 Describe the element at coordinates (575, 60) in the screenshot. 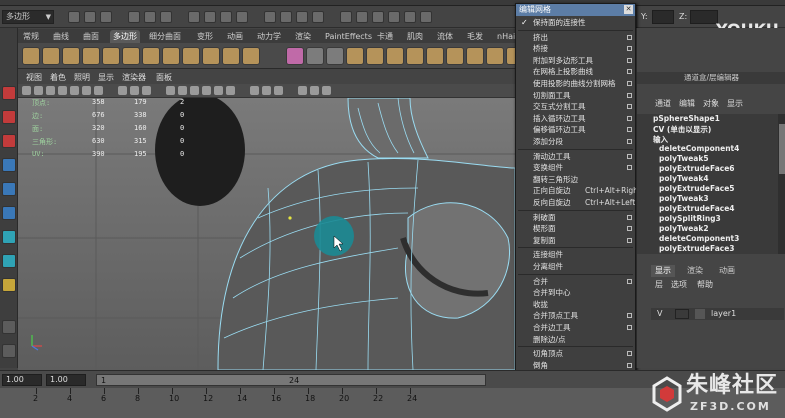

I see `menu-item: 附加到多边形工具` at that location.